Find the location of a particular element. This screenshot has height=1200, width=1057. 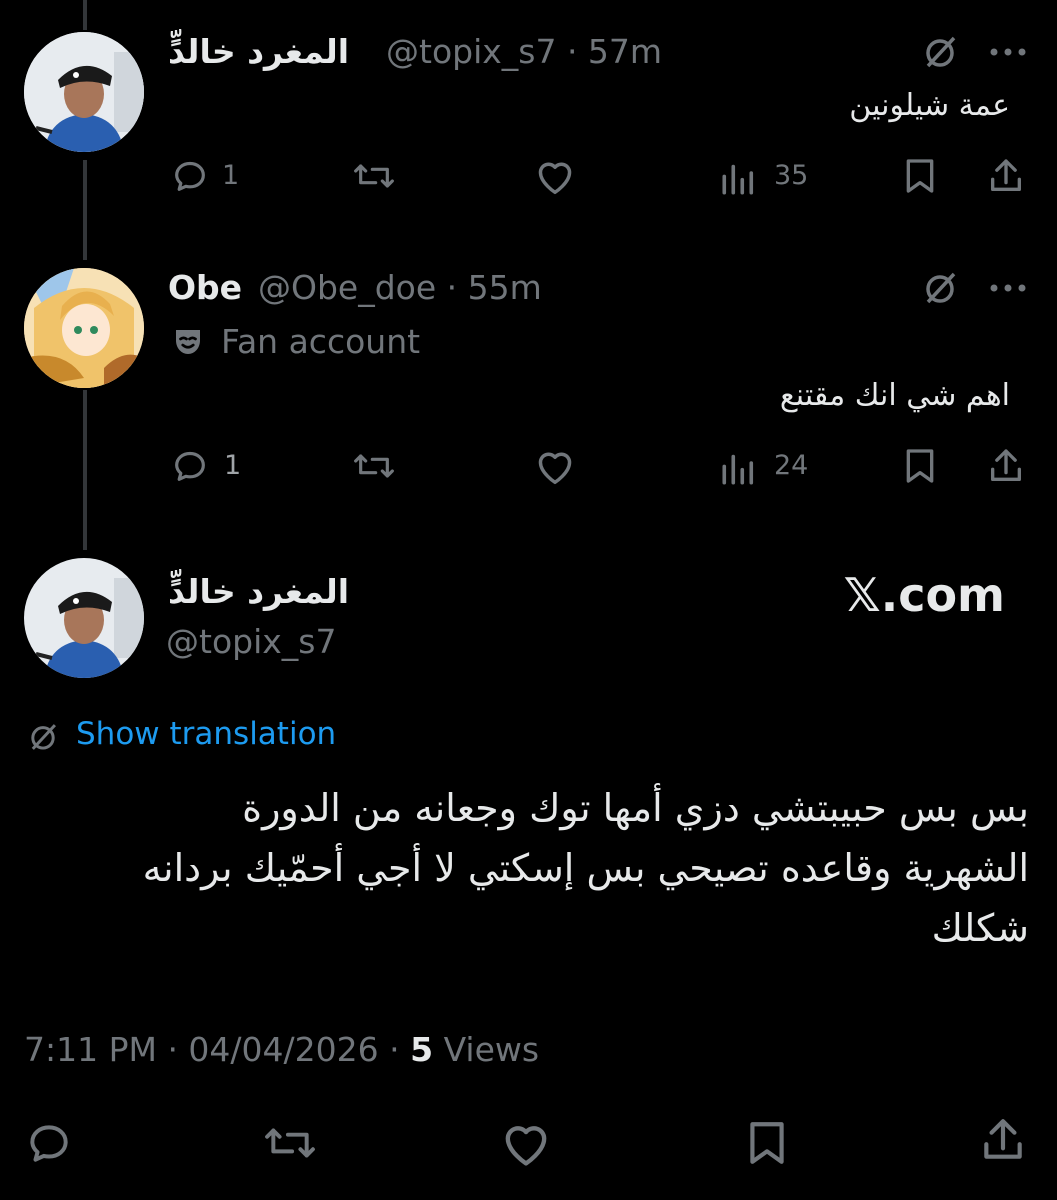

tweet-text: عمة شيلونين is located at coordinates (929, 105).